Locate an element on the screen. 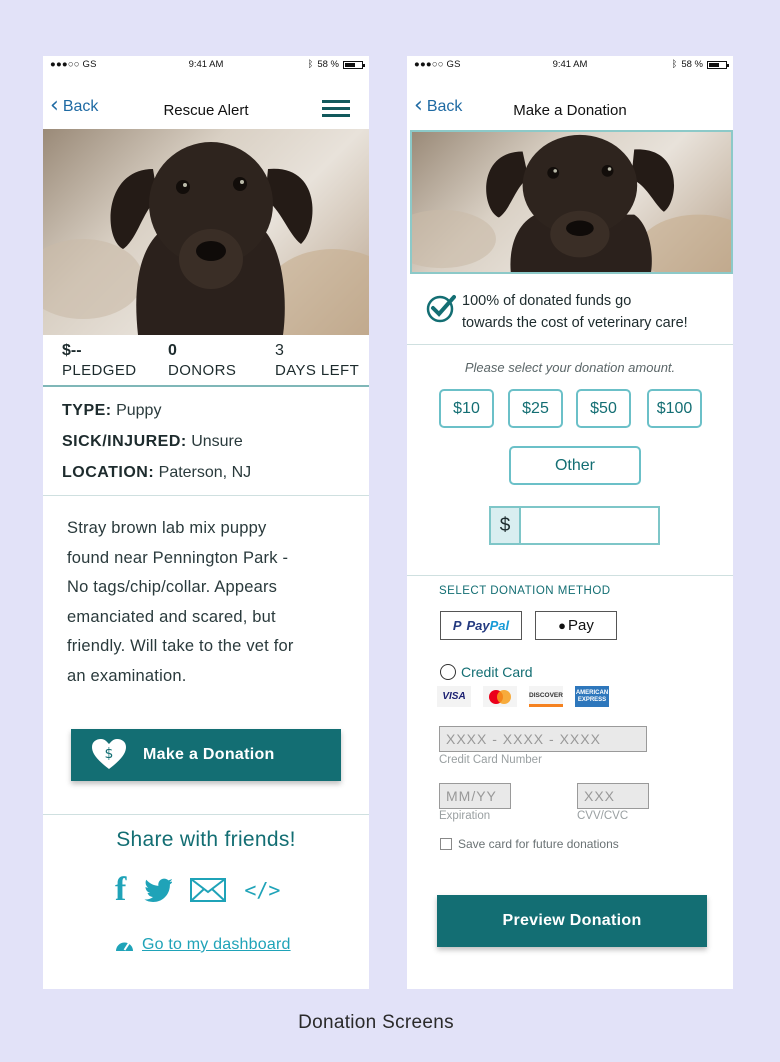  nav-bar: ‹ Back Rescue Alert is located at coordinates (206, 110).